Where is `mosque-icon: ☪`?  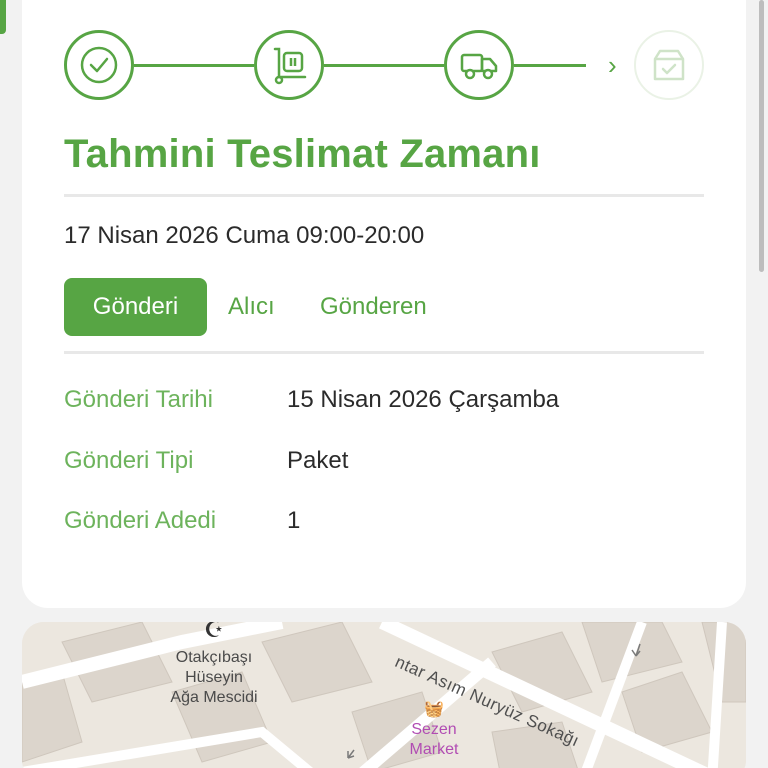 mosque-icon: ☪ is located at coordinates (214, 632).